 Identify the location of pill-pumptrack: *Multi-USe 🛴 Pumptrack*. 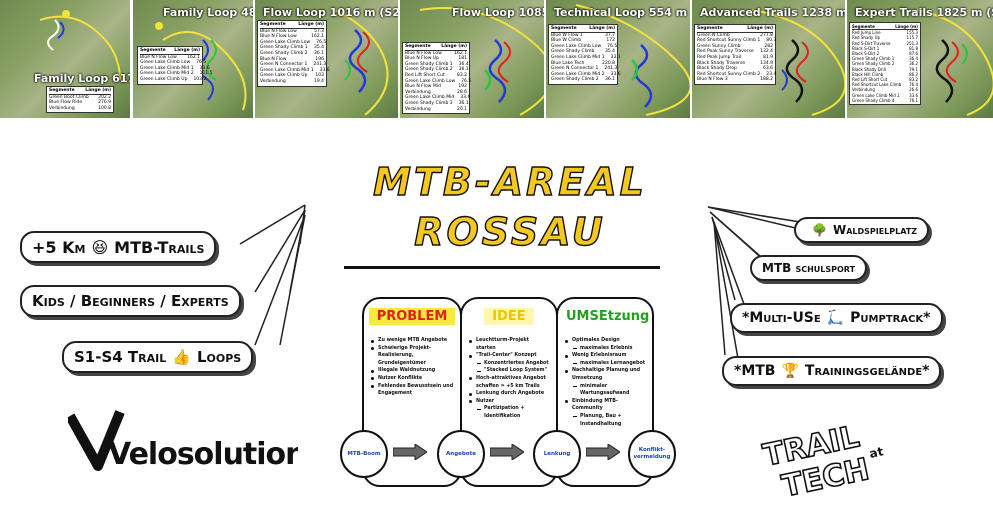
(836, 318).